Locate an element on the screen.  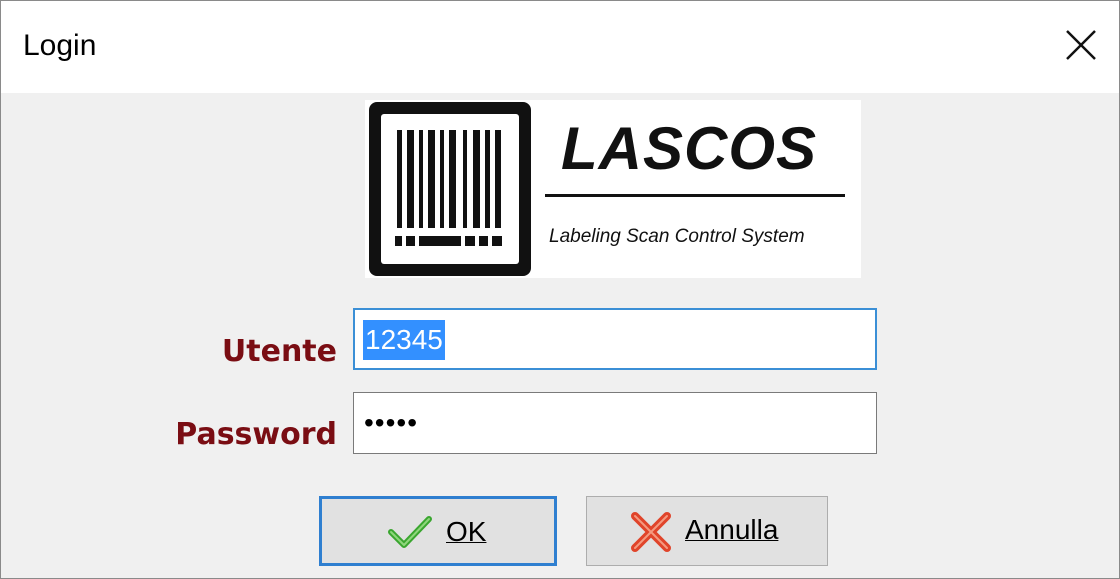
password-mask: ••••• is located at coordinates (391, 422).